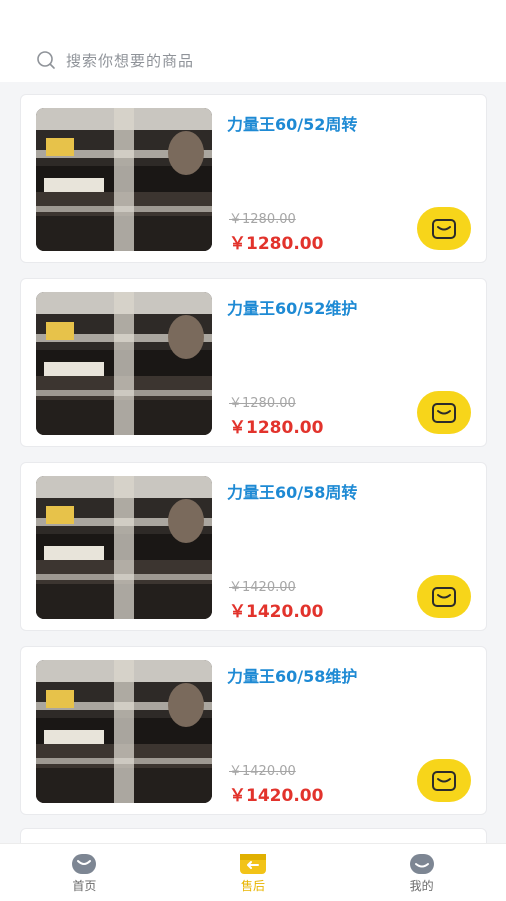 This screenshot has width=506, height=901. I want to click on tab-home: 首页, so click(84, 872).